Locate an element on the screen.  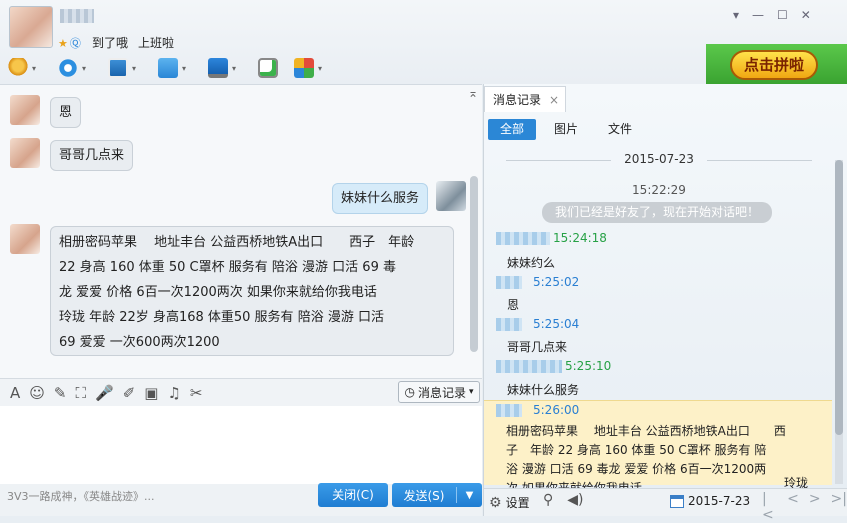
edit-icon: ✐ is located at coordinates (129, 393).